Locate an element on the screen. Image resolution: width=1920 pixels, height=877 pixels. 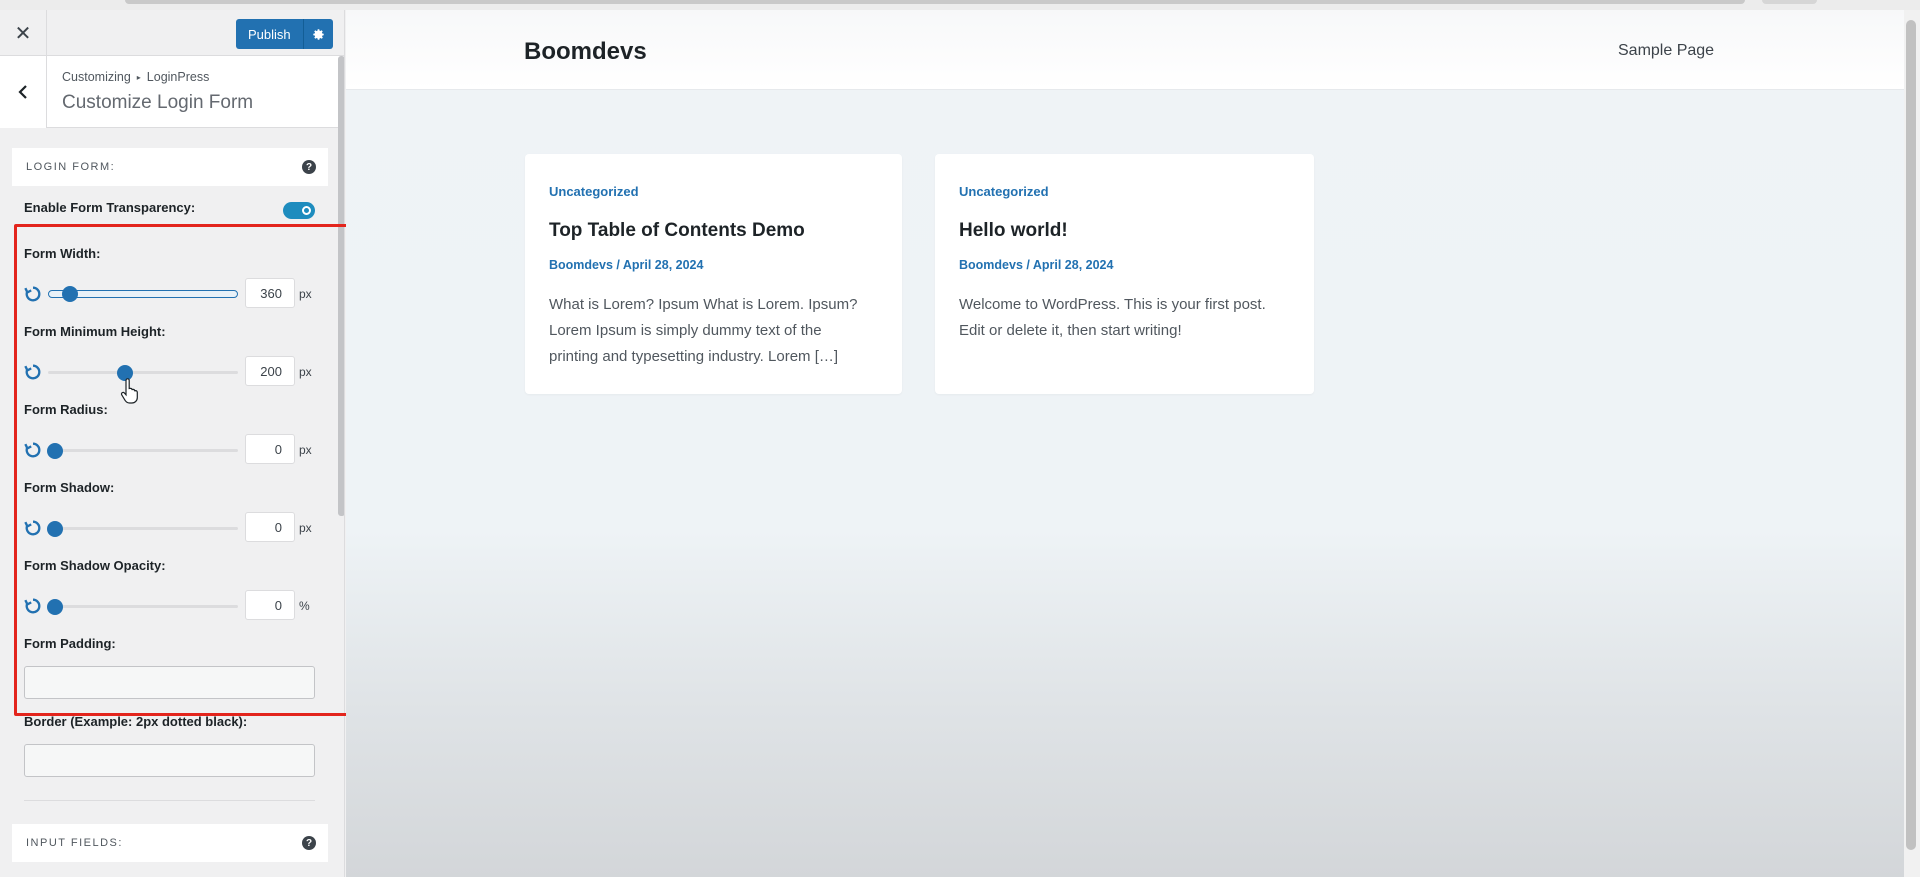
section-divider is located at coordinates (169, 800).